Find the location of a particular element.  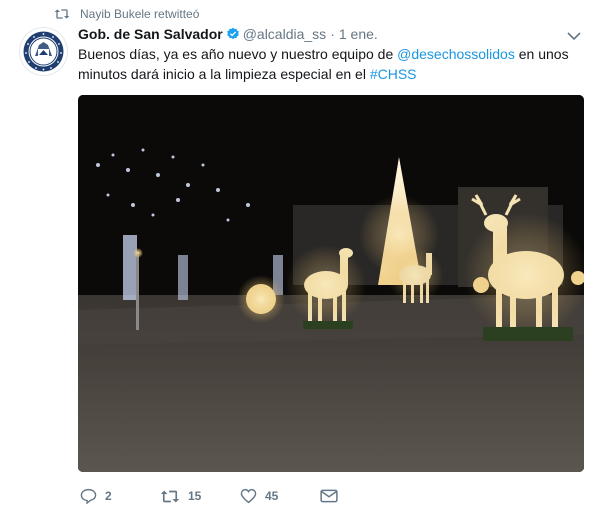

mention-link: @desechossolidos is located at coordinates (456, 54).